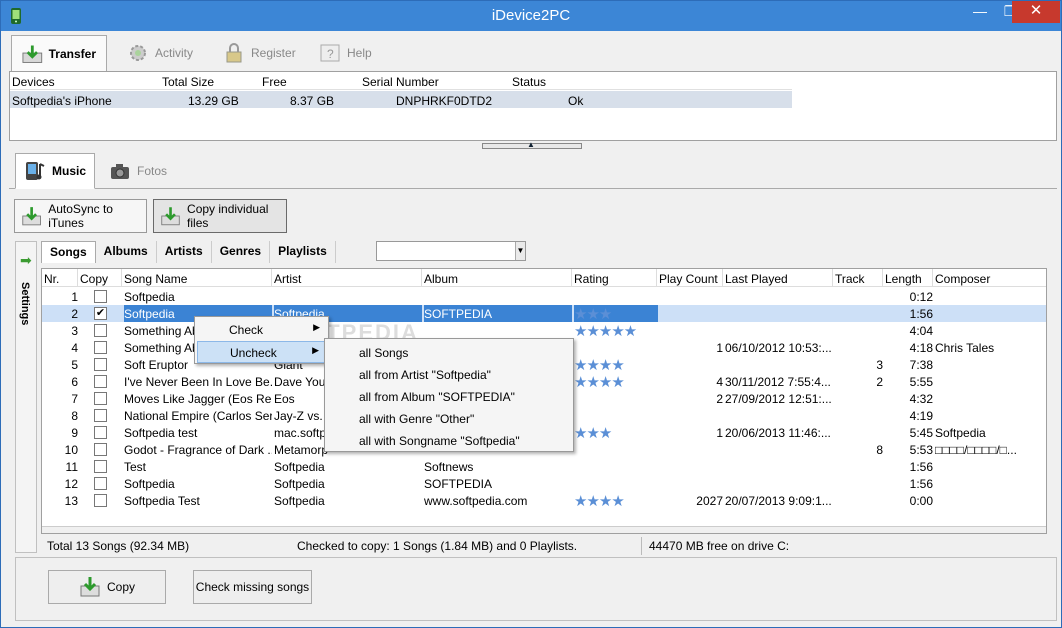  What do you see at coordinates (476, 501) in the screenshot?
I see `cell-album: www.softpedia.com` at bounding box center [476, 501].